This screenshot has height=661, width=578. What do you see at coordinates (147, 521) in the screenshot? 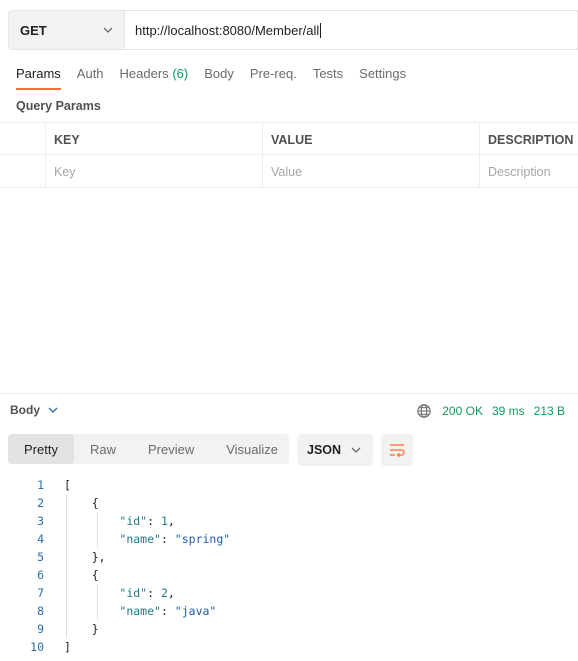
I see `code-text: "id": 1,` at bounding box center [147, 521].